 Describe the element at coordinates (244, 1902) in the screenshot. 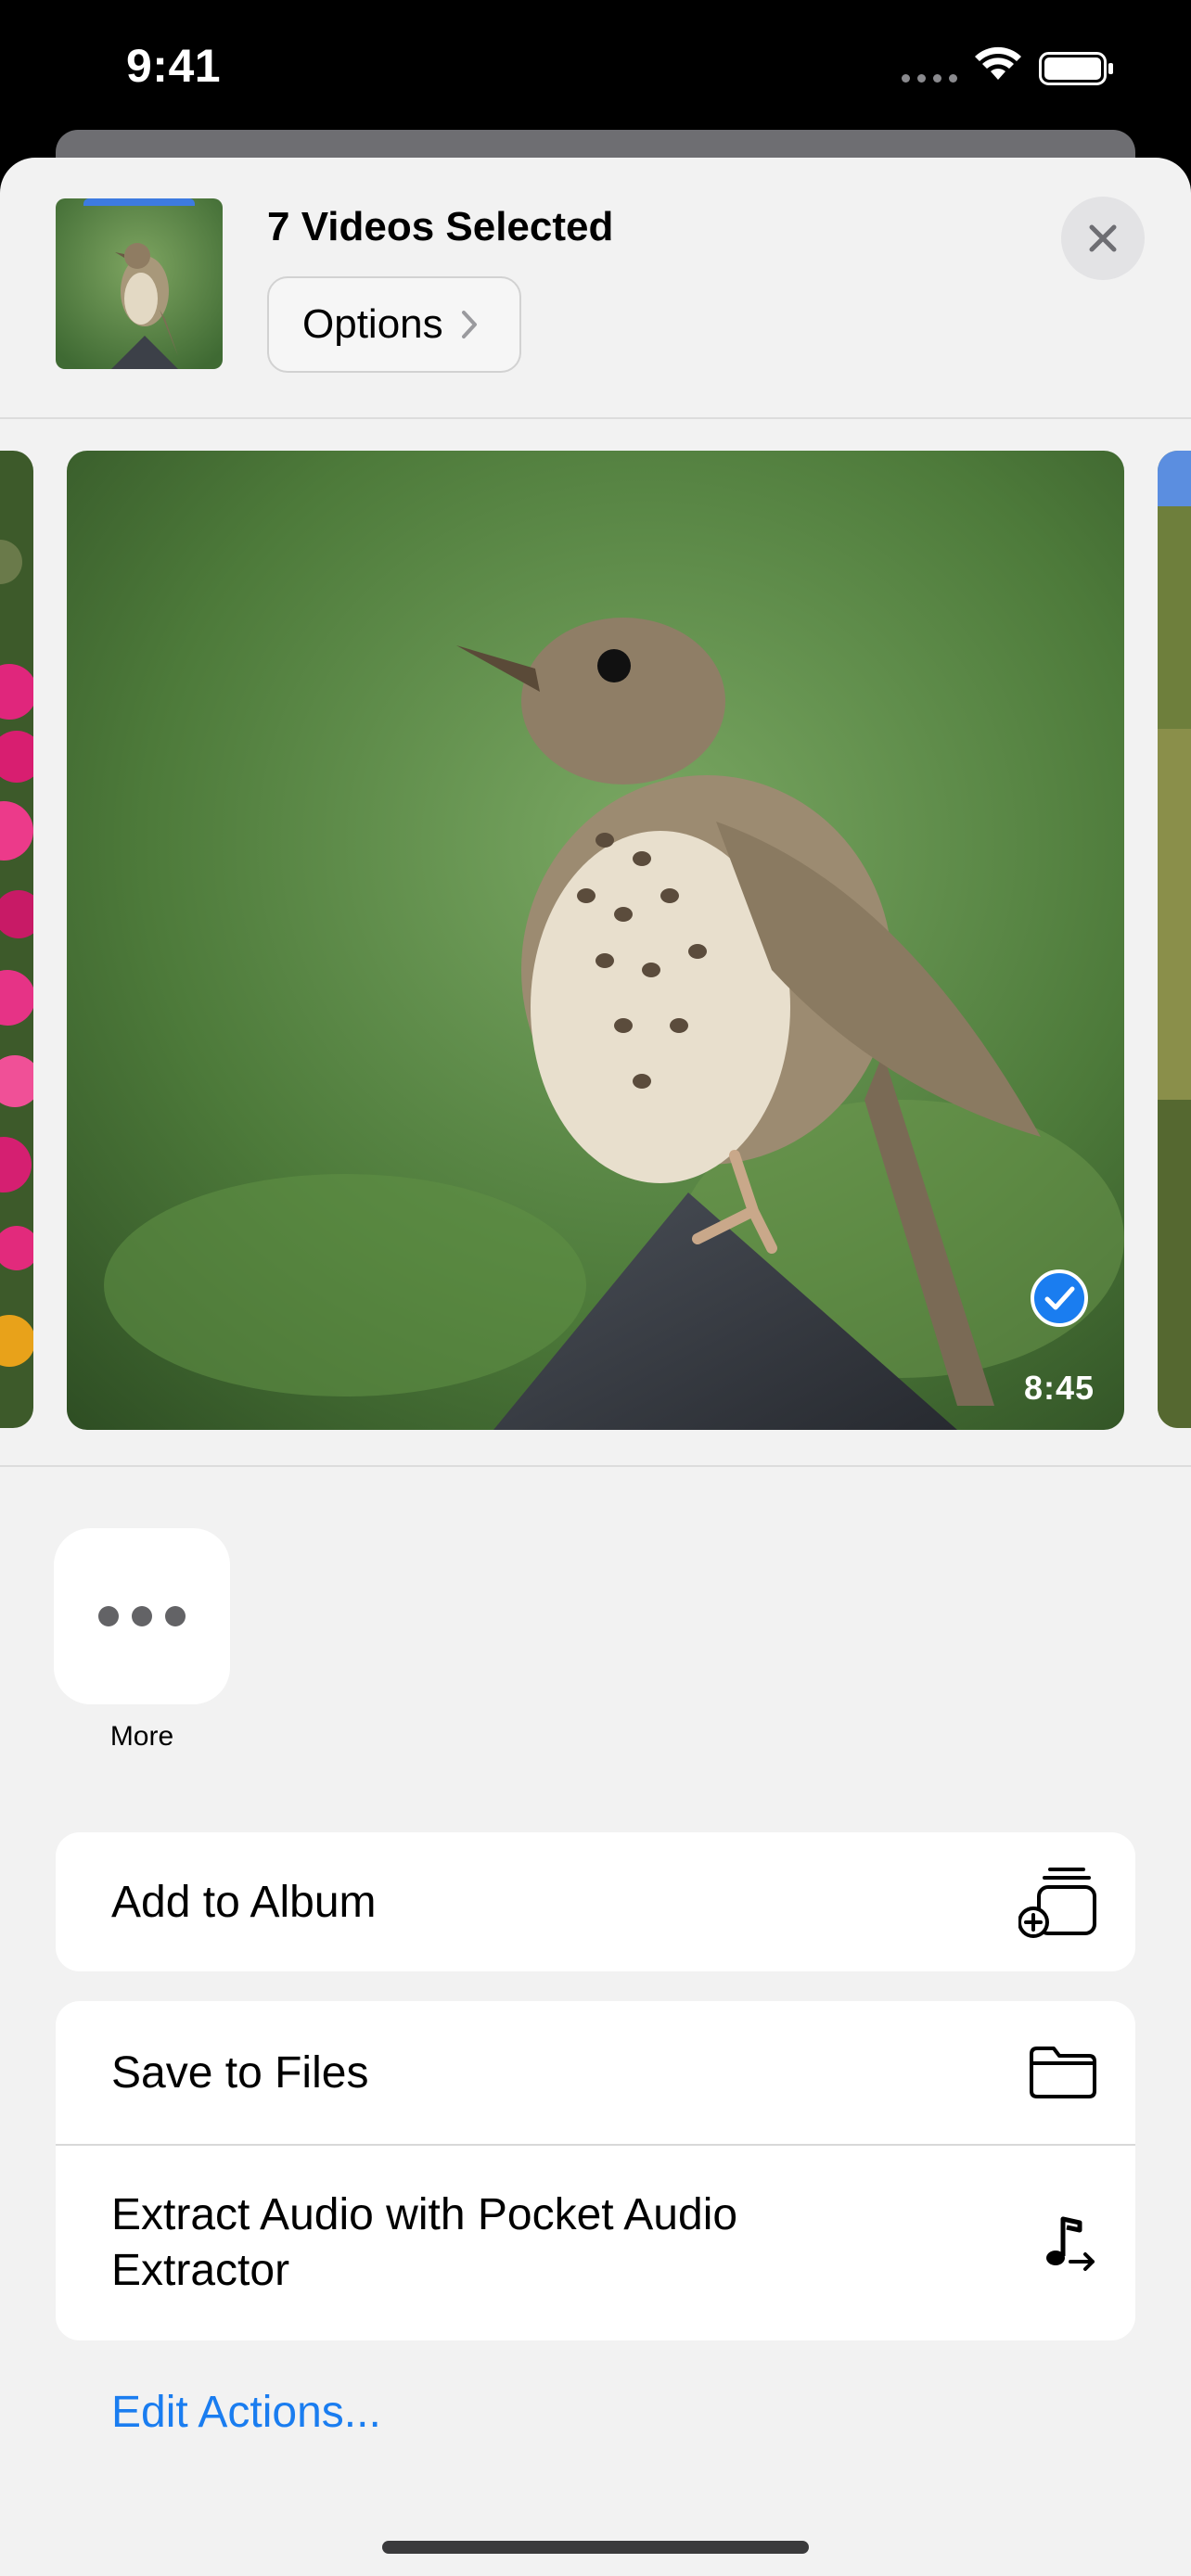

I see `add-to-album-label: Add to Album` at that location.